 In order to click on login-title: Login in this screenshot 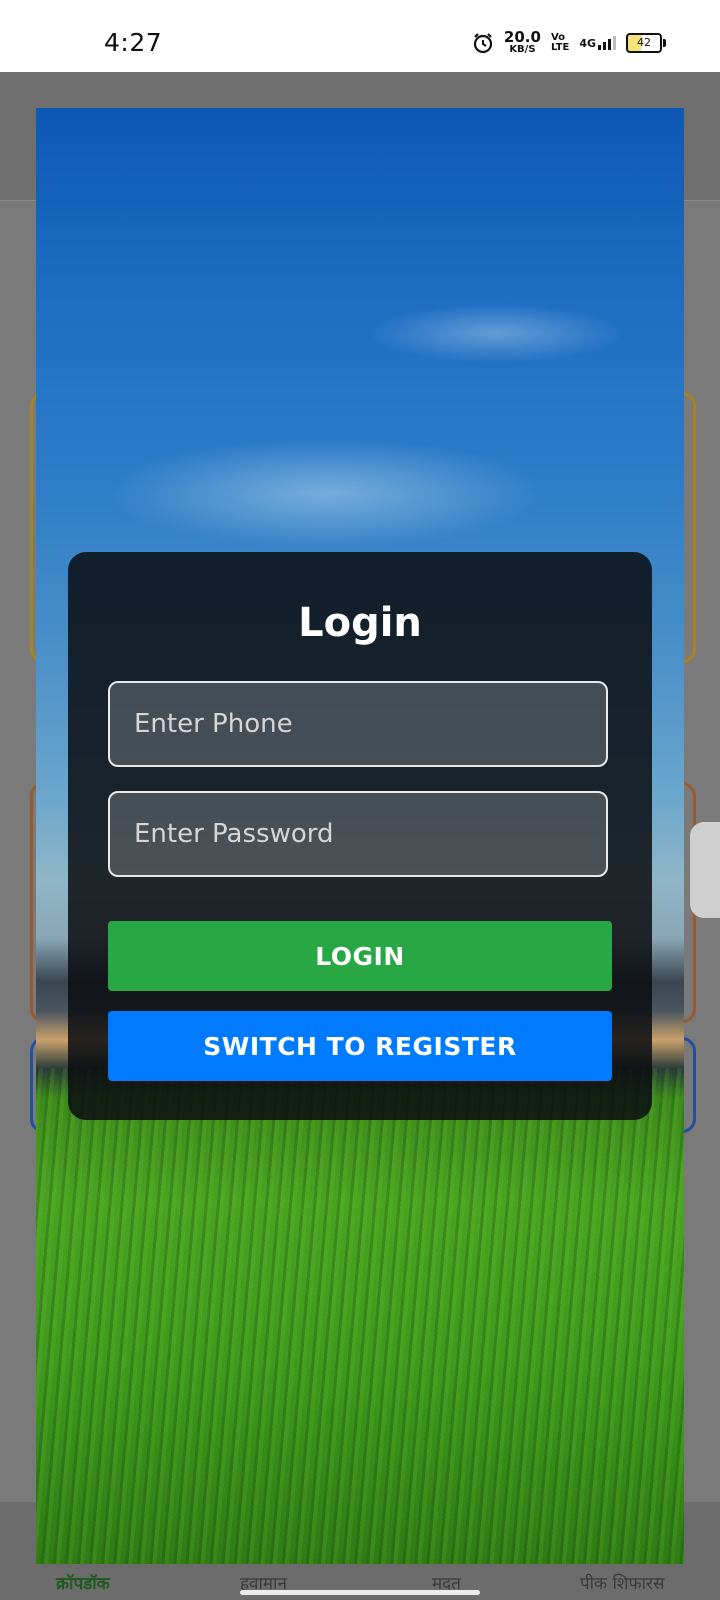, I will do `click(360, 623)`.